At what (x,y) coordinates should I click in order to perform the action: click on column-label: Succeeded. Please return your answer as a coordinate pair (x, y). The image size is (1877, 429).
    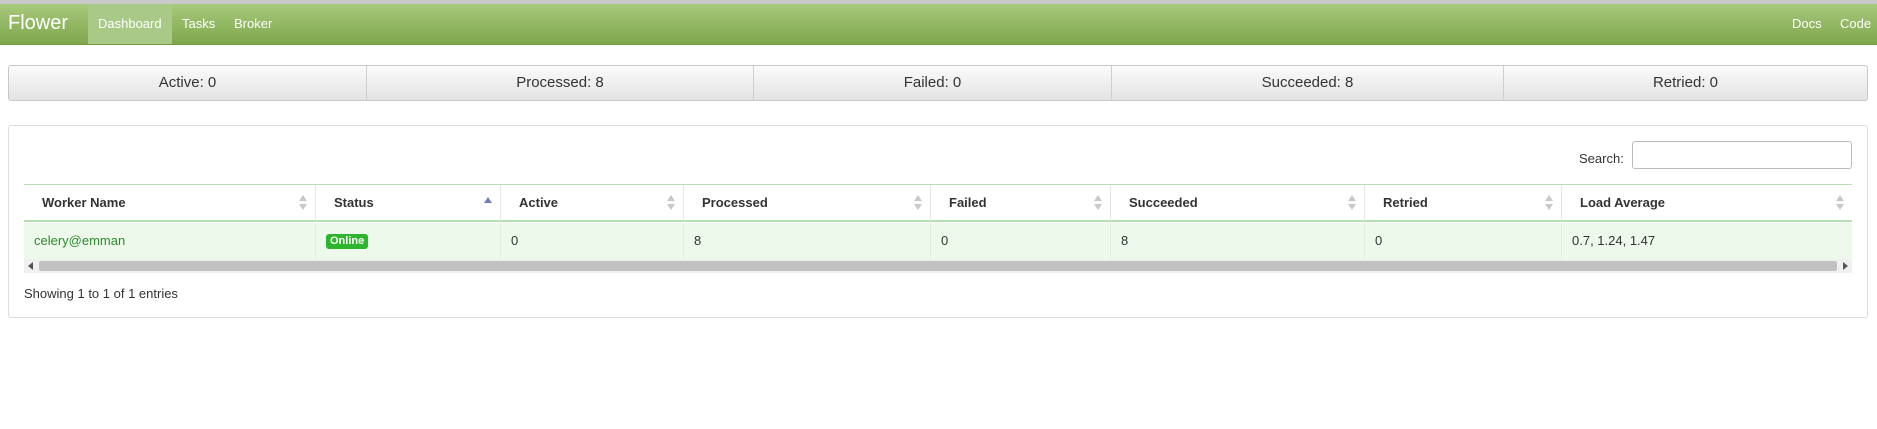
    Looking at the image, I should click on (1163, 202).